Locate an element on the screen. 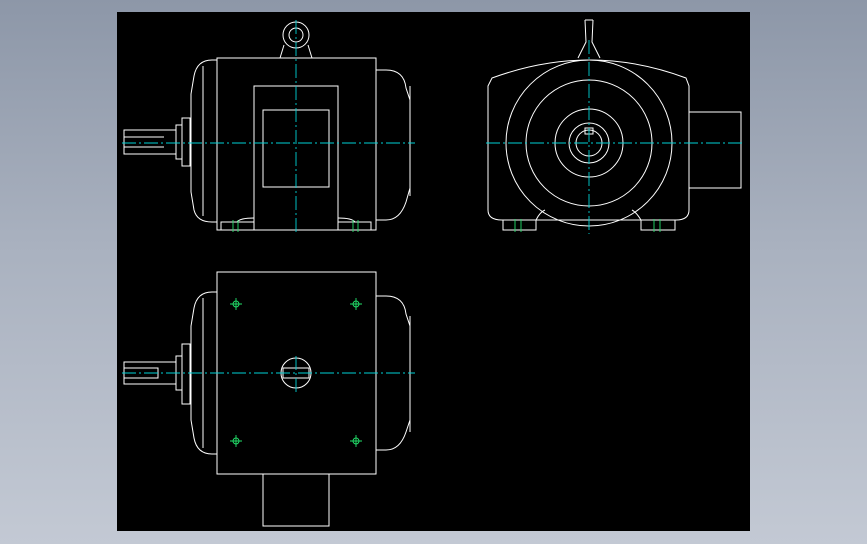 The image size is (867, 544). front-body is located at coordinates (296, 144).